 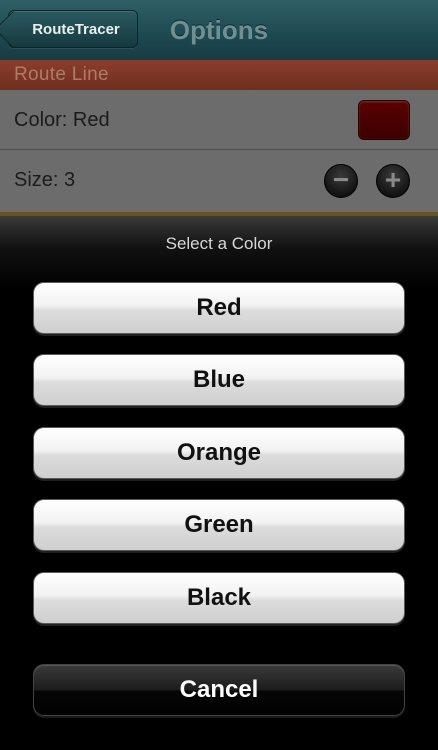 What do you see at coordinates (219, 380) in the screenshot?
I see `color-option-blue: Blue` at bounding box center [219, 380].